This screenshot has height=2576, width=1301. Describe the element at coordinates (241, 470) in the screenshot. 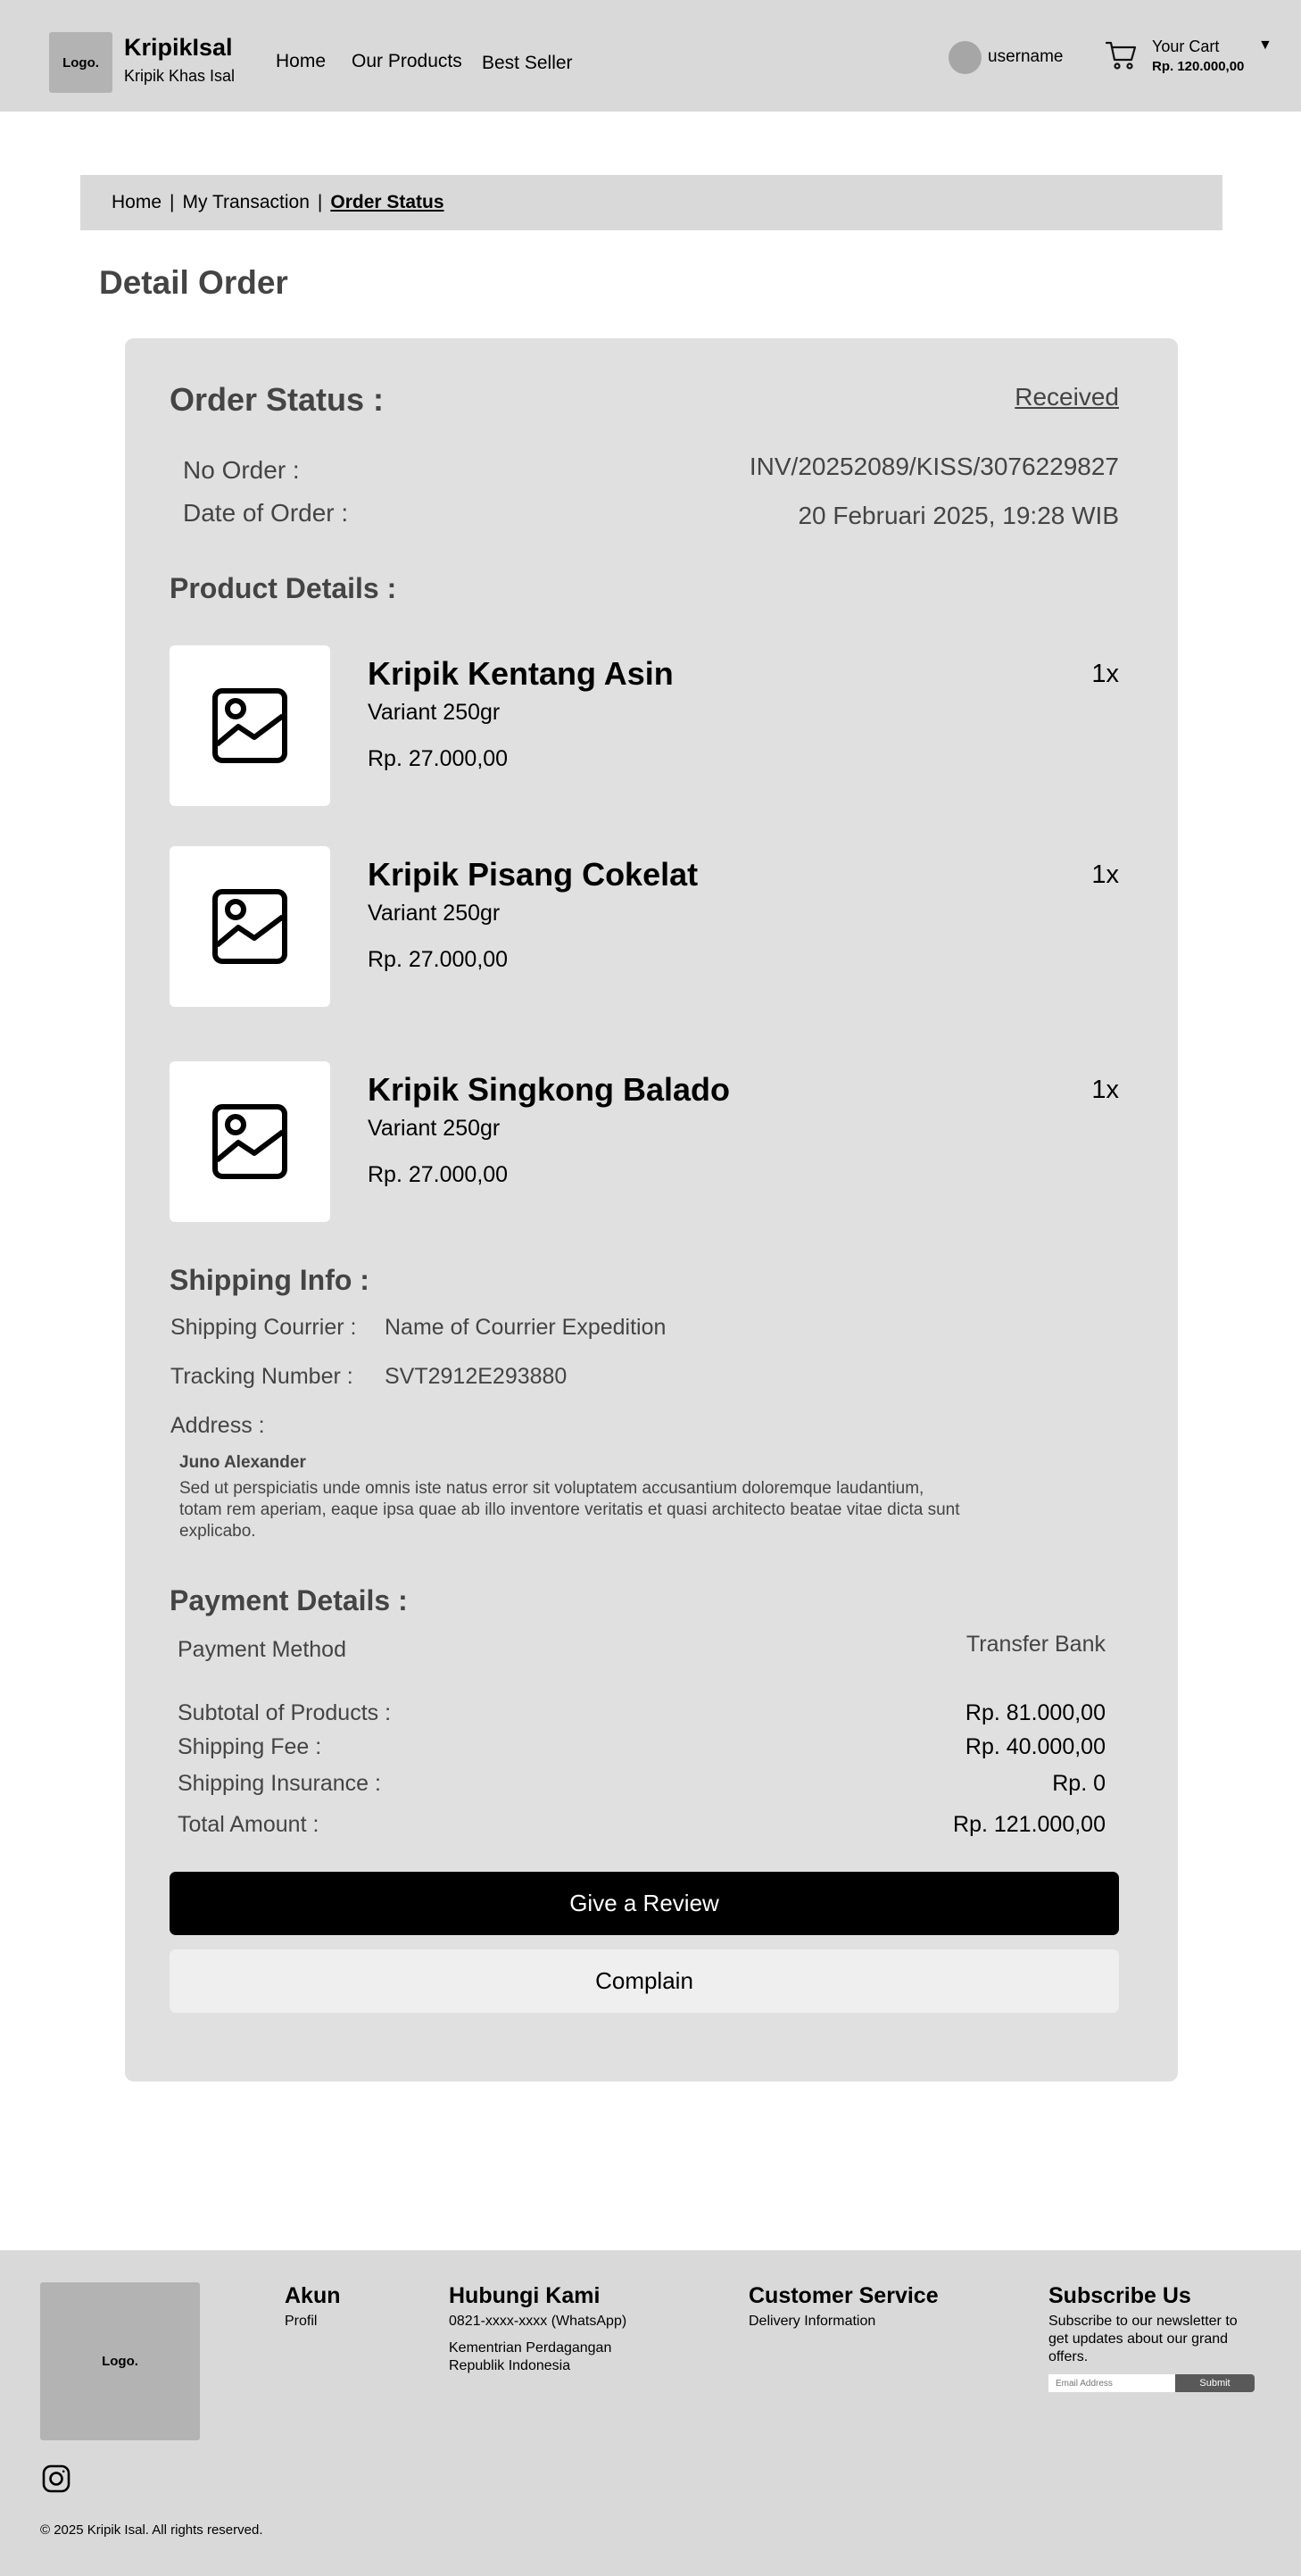

I see `order-number-label: No Order :` at that location.